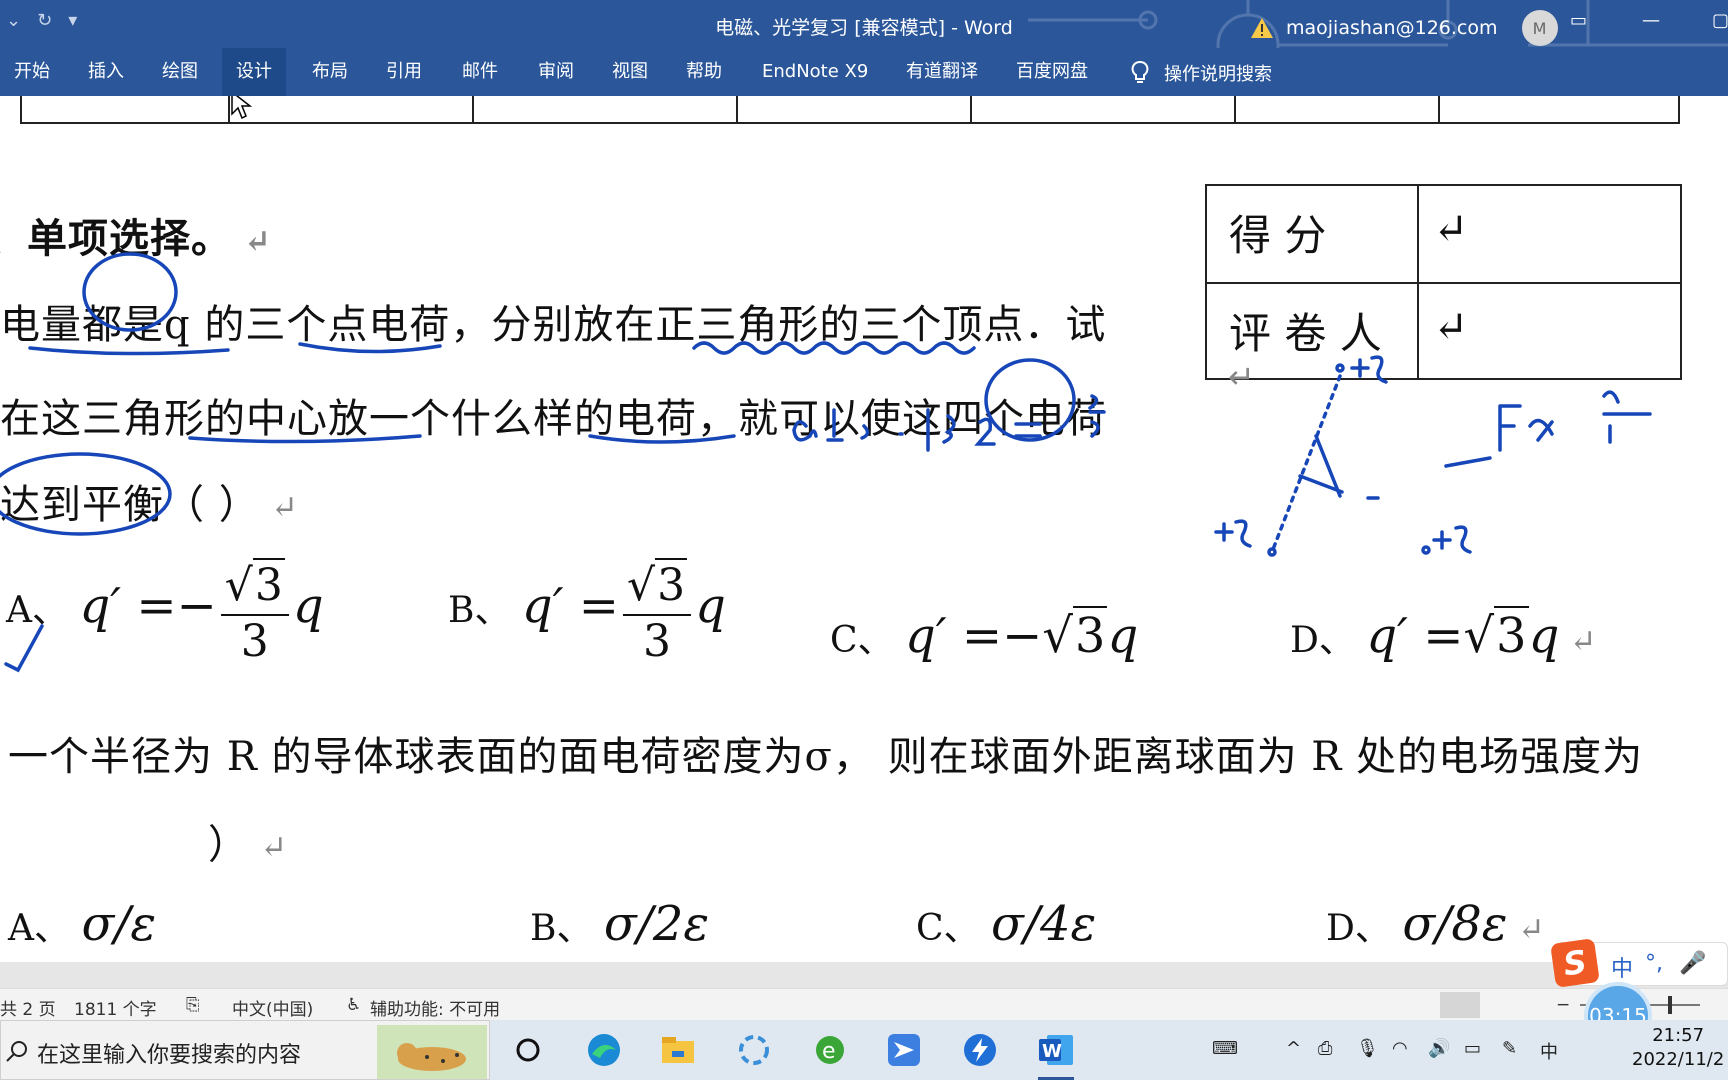  I want to click on section-heading: 、单项选择。 ↵, so click(136, 238).